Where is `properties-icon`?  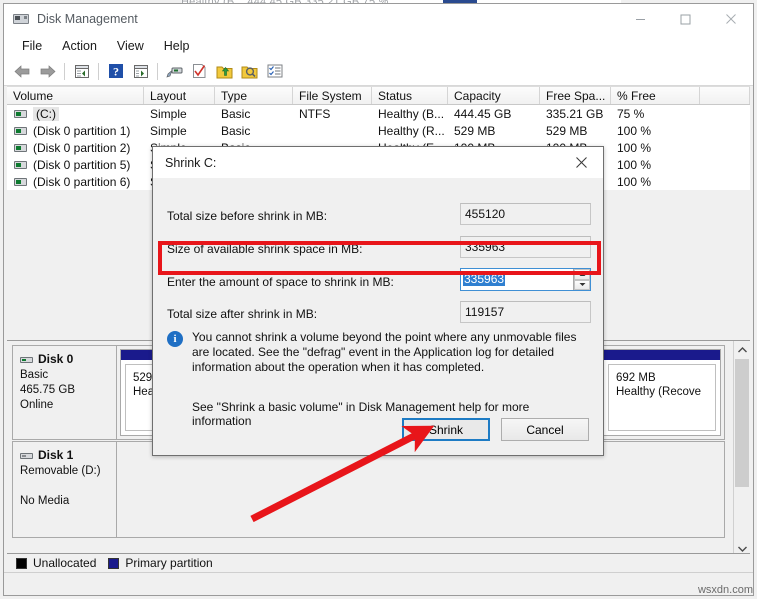 properties-icon is located at coordinates (174, 71).